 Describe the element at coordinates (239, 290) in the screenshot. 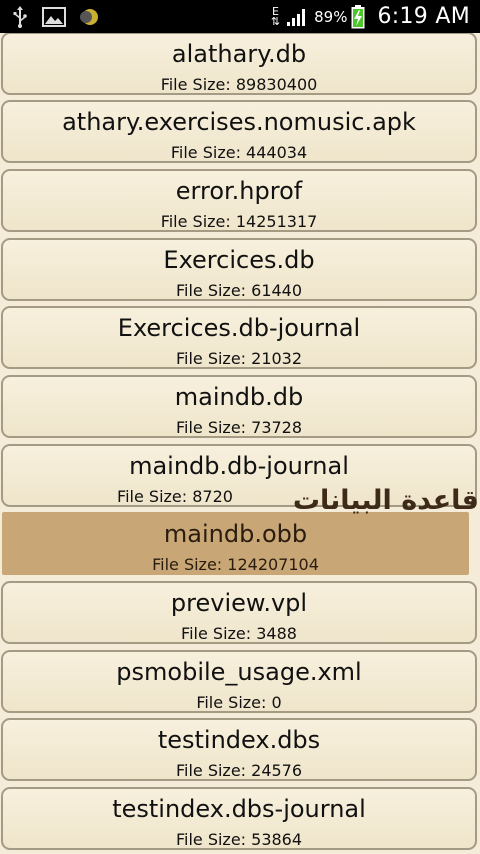

I see `file-size: File Size: 61440` at that location.